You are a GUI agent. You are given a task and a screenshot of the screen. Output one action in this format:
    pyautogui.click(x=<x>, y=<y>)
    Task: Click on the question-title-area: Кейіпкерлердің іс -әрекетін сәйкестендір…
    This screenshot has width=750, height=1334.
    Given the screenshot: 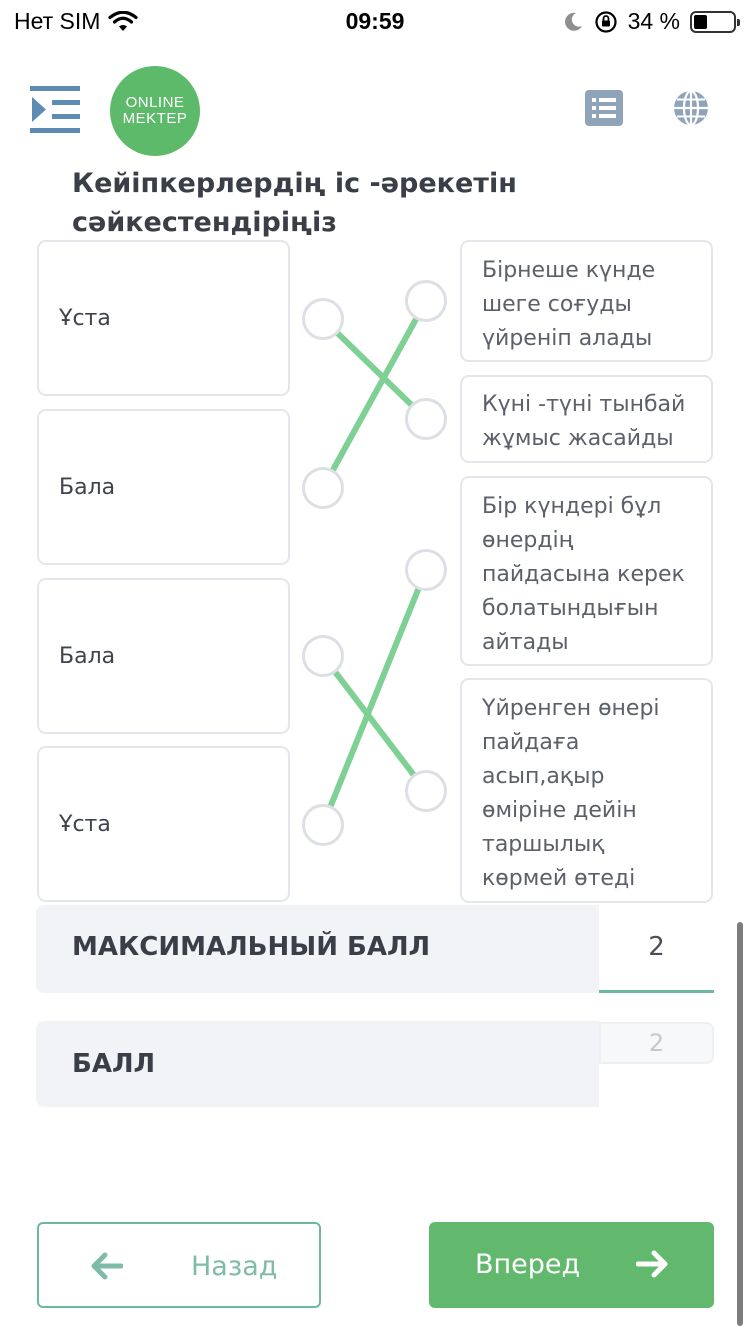 What is the action you would take?
    pyautogui.click(x=375, y=200)
    